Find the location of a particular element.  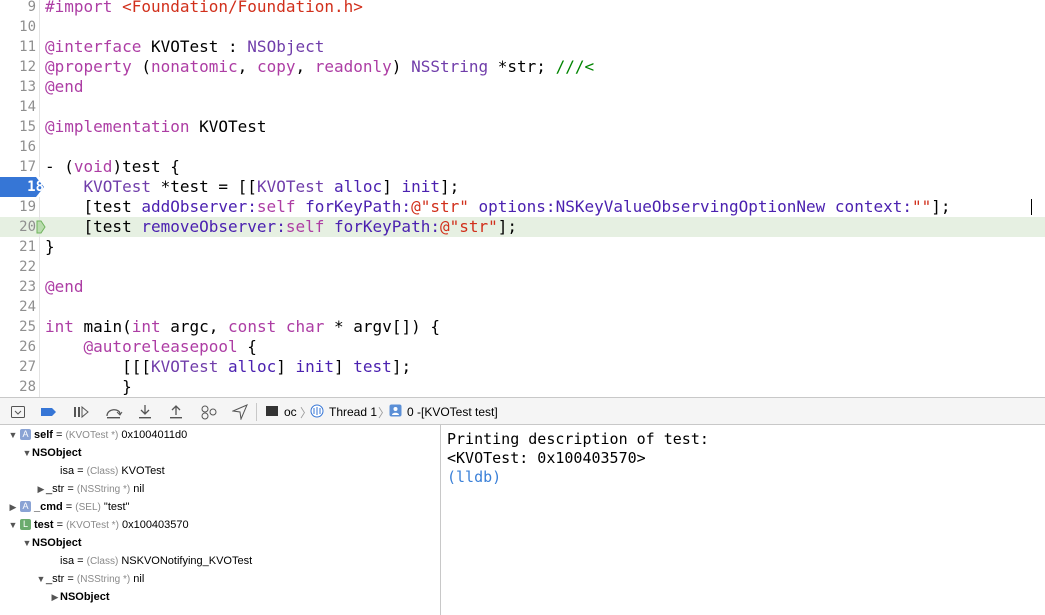

hide-debug-area-icon is located at coordinates (18, 412).